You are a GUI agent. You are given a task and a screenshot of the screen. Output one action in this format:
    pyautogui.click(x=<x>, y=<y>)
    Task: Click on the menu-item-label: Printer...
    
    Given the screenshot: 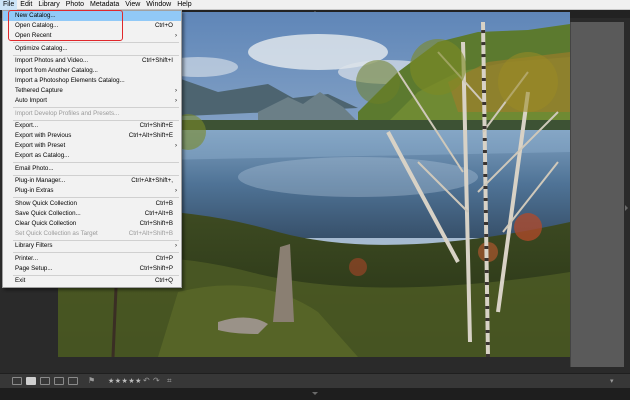 What is the action you would take?
    pyautogui.click(x=27, y=258)
    